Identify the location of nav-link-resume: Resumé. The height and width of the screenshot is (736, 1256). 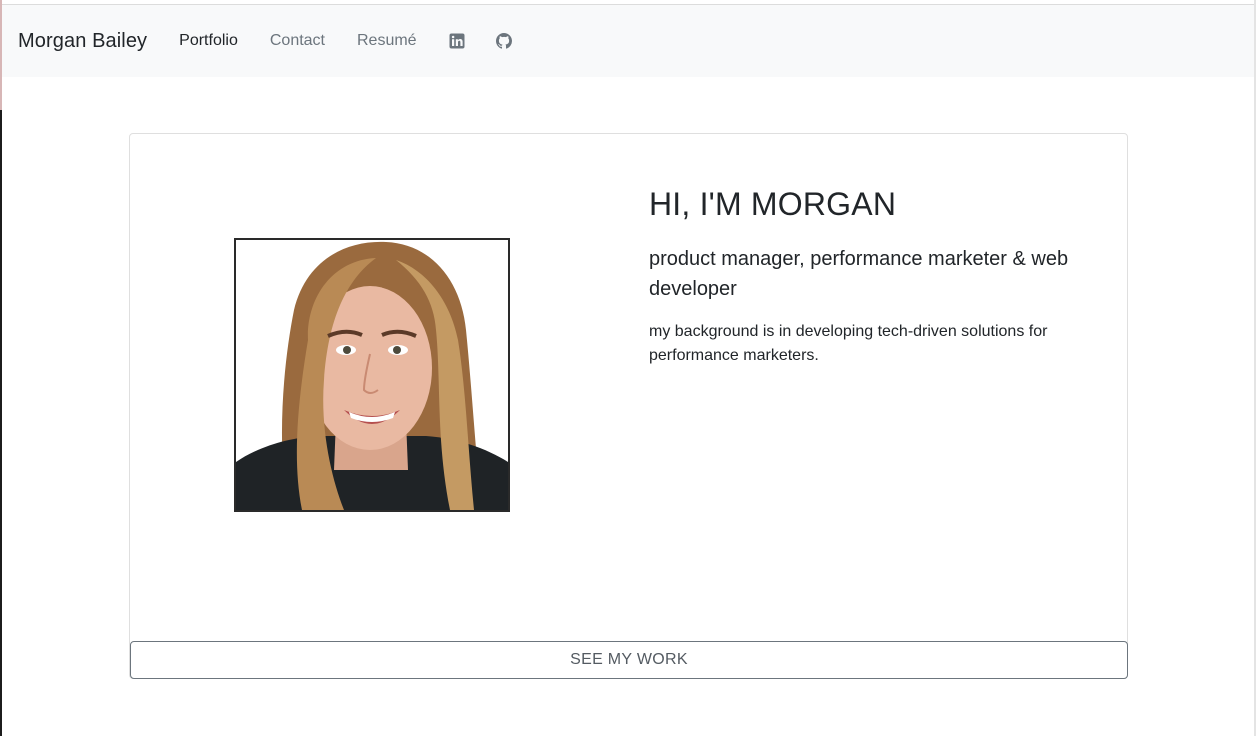
(387, 41).